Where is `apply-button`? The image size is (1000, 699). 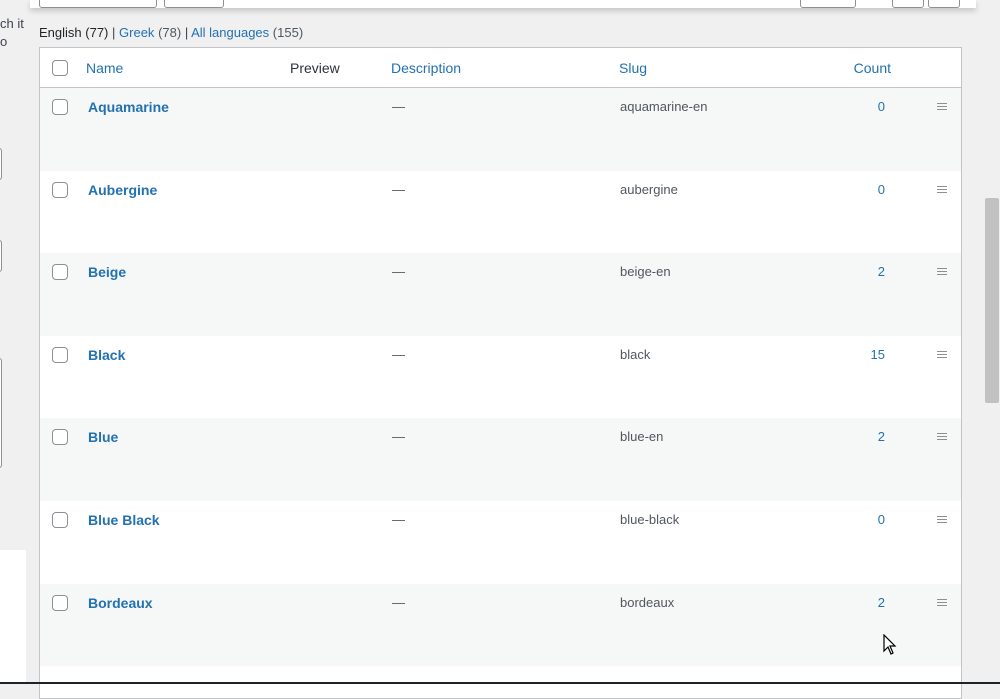 apply-button is located at coordinates (194, 4).